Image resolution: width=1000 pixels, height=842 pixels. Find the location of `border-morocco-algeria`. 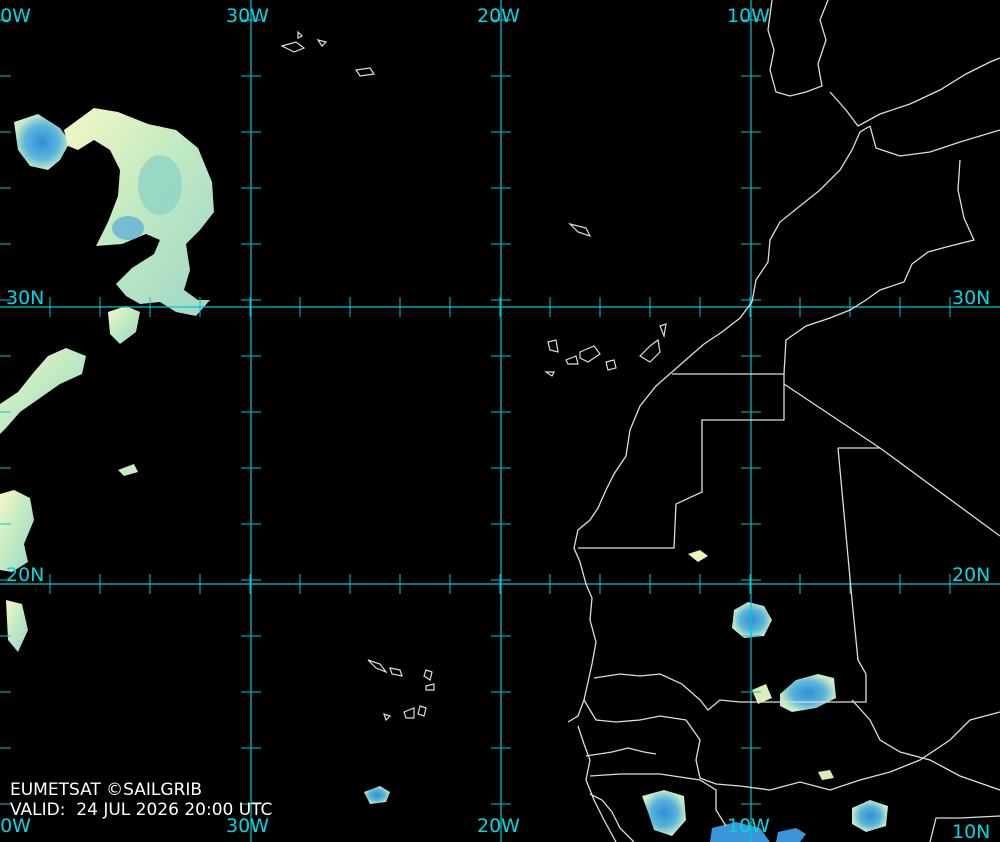

border-morocco-algeria is located at coordinates (934, 141).